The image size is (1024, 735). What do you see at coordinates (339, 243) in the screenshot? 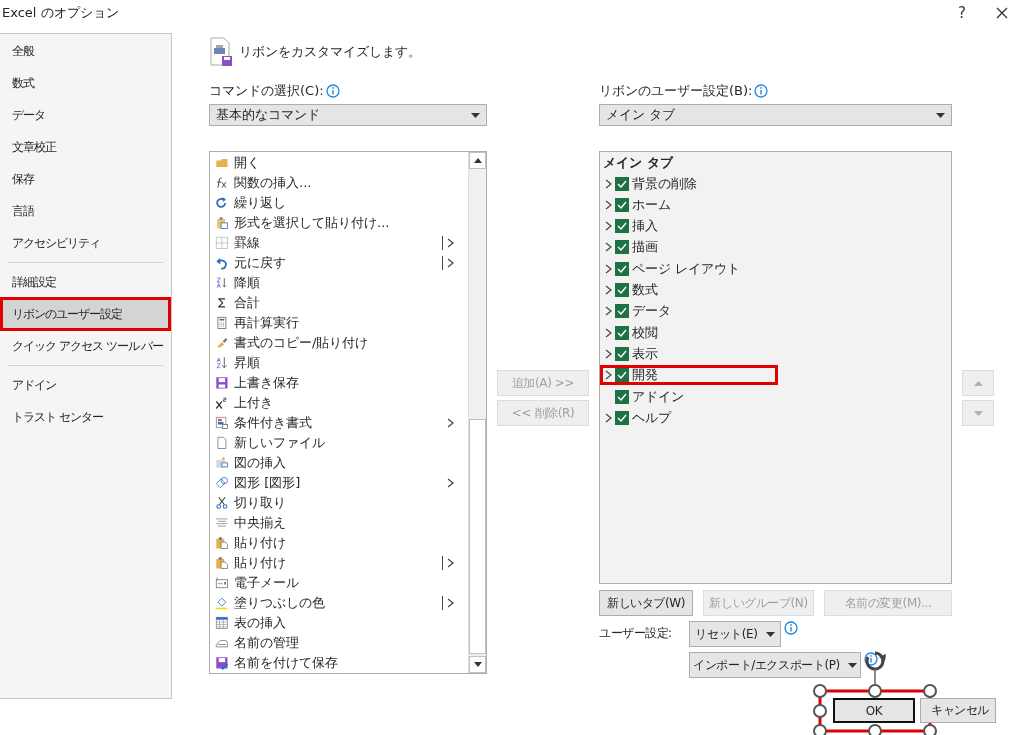
I see `command-item: 罫線` at bounding box center [339, 243].